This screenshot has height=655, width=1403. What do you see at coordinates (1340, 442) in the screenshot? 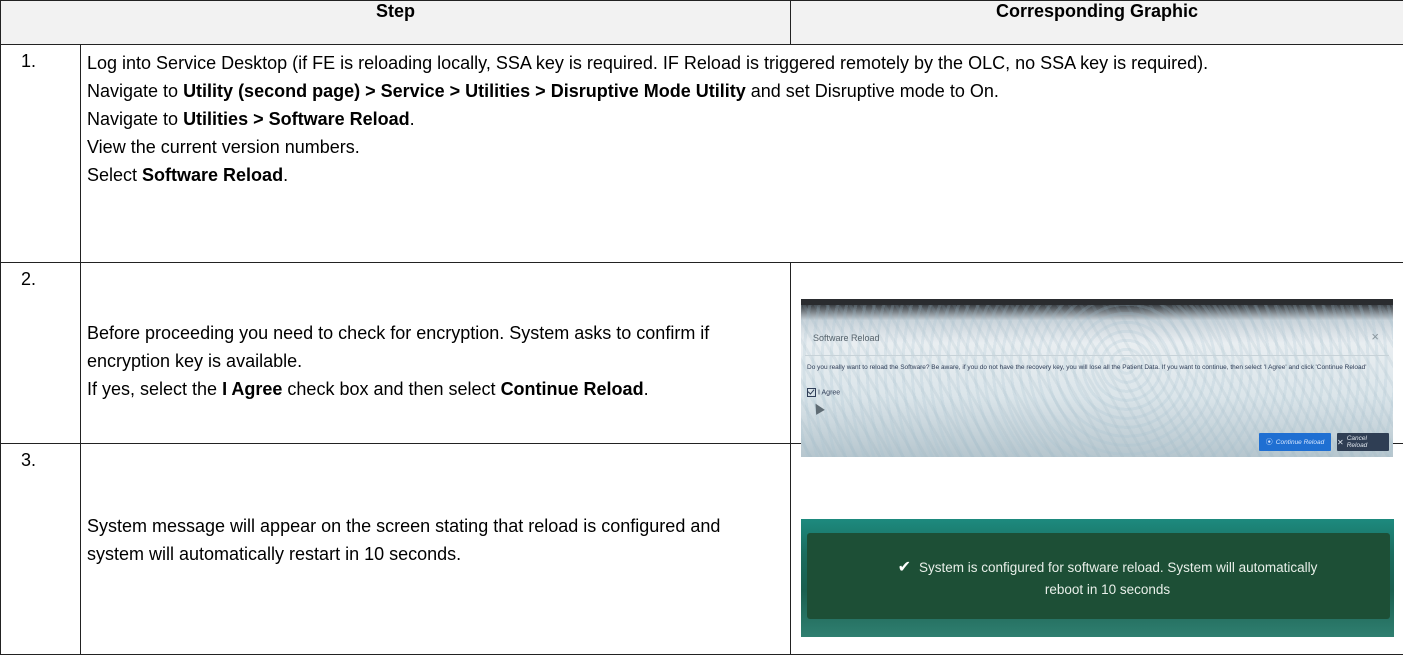
I see `close-icon: ✕` at bounding box center [1340, 442].